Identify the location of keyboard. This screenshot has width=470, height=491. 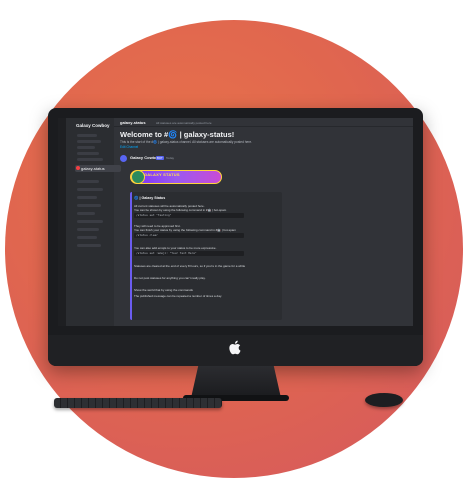
(138, 403).